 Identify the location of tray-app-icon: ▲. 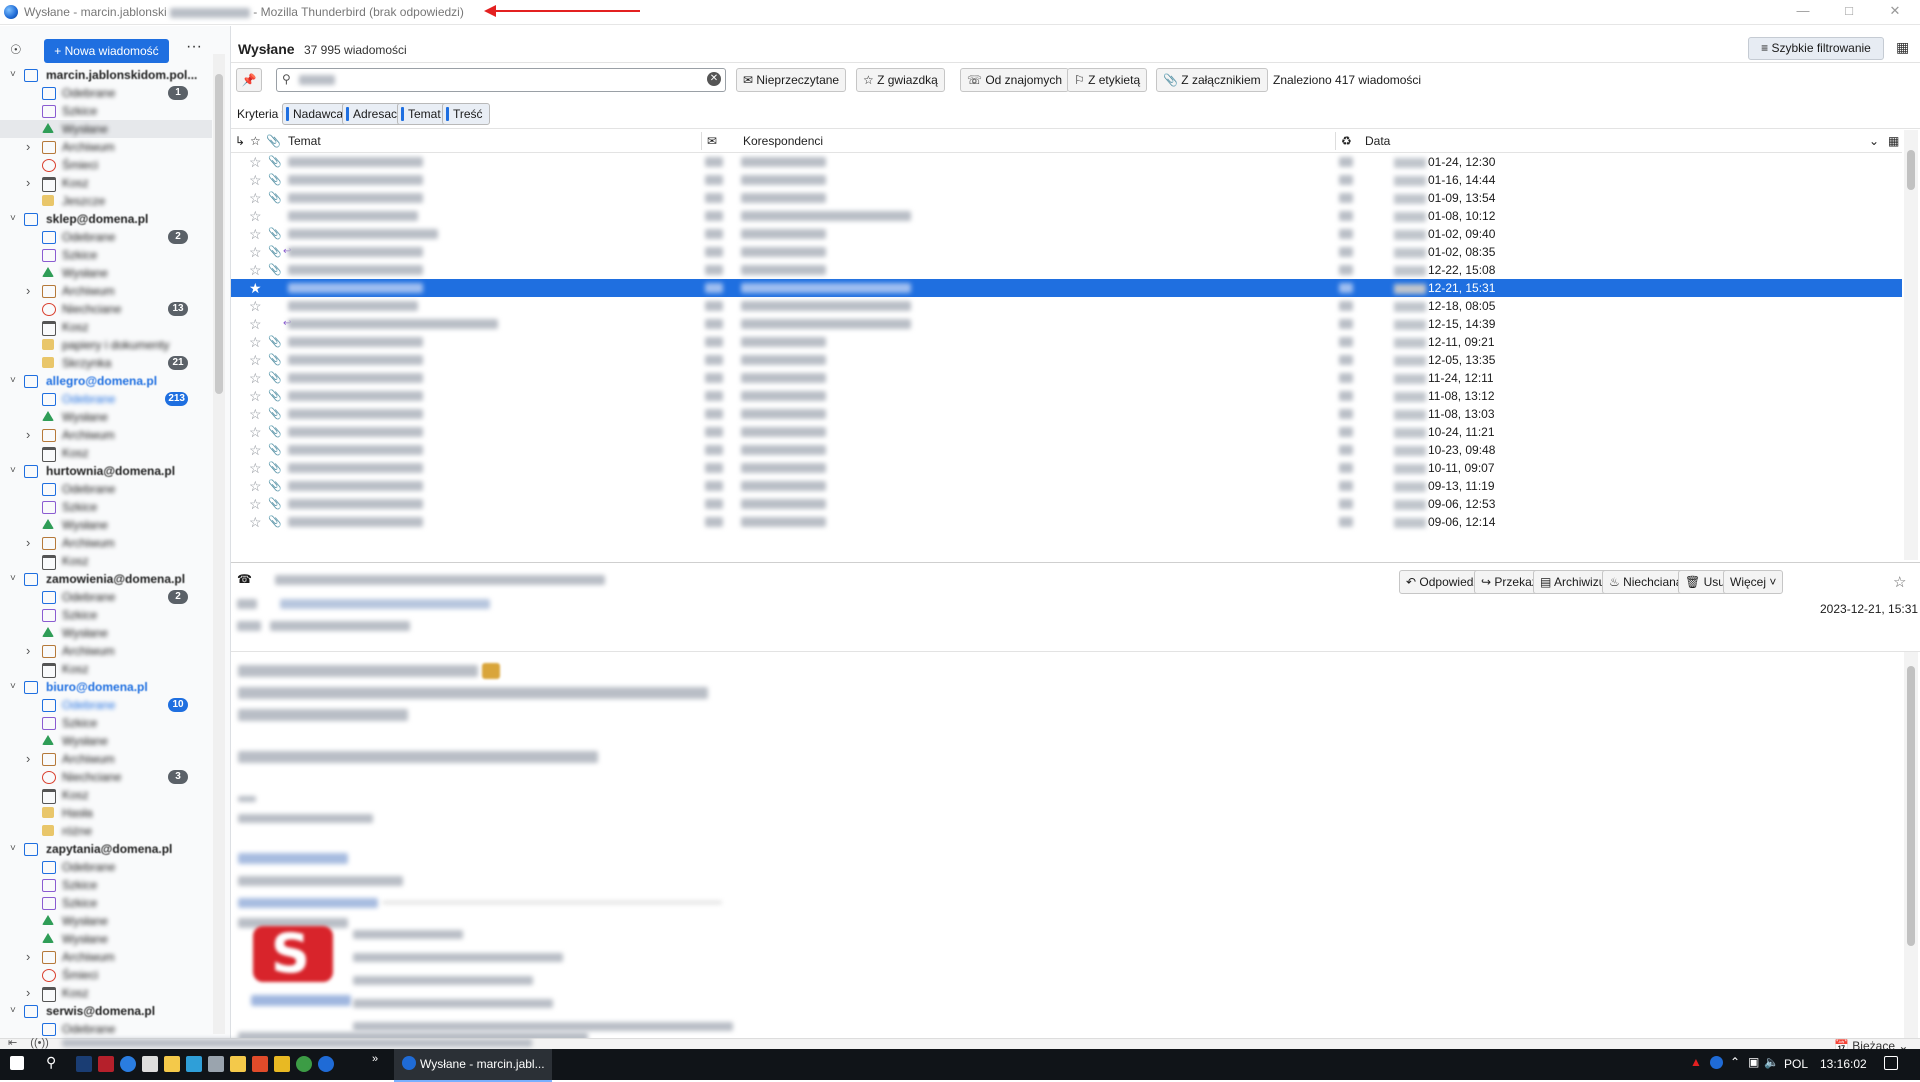
(1698, 1063).